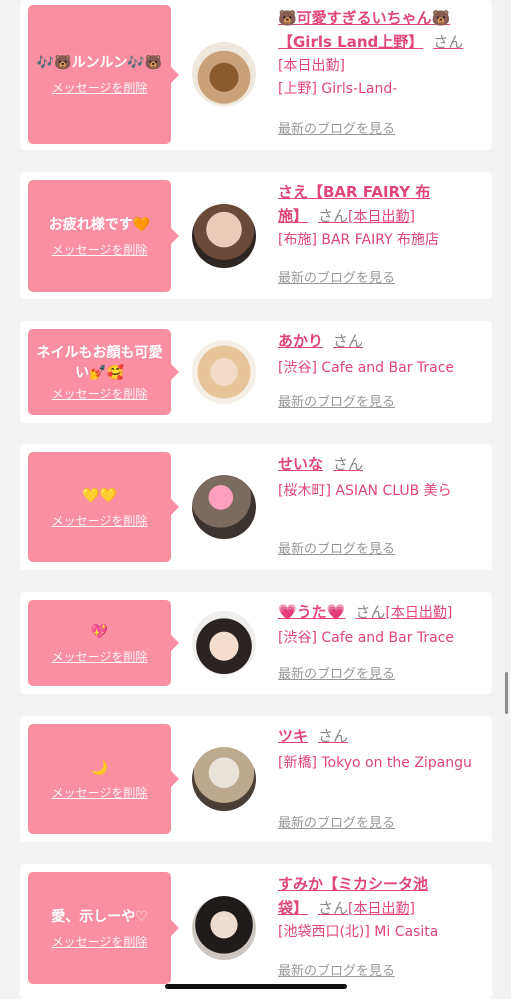 This screenshot has width=511, height=999. Describe the element at coordinates (99, 362) in the screenshot. I see `message-text: ネイルもお顔も可愛い💅🥰` at that location.